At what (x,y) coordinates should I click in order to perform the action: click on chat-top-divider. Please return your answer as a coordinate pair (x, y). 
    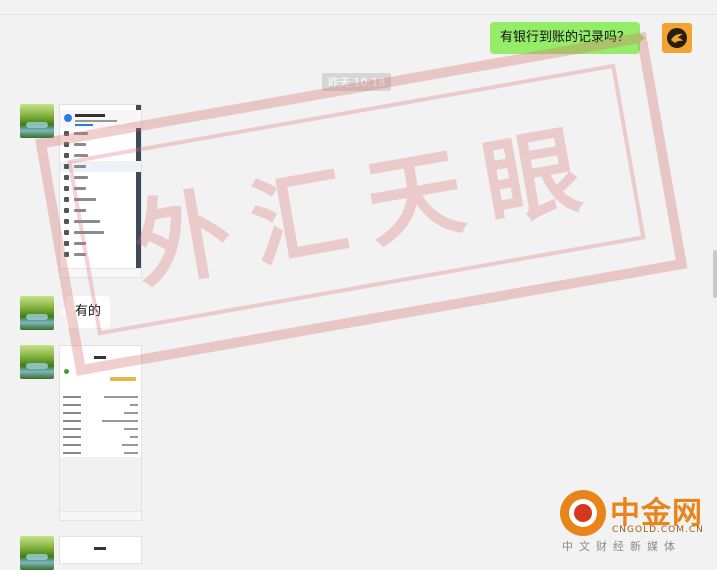
    Looking at the image, I should click on (358, 14).